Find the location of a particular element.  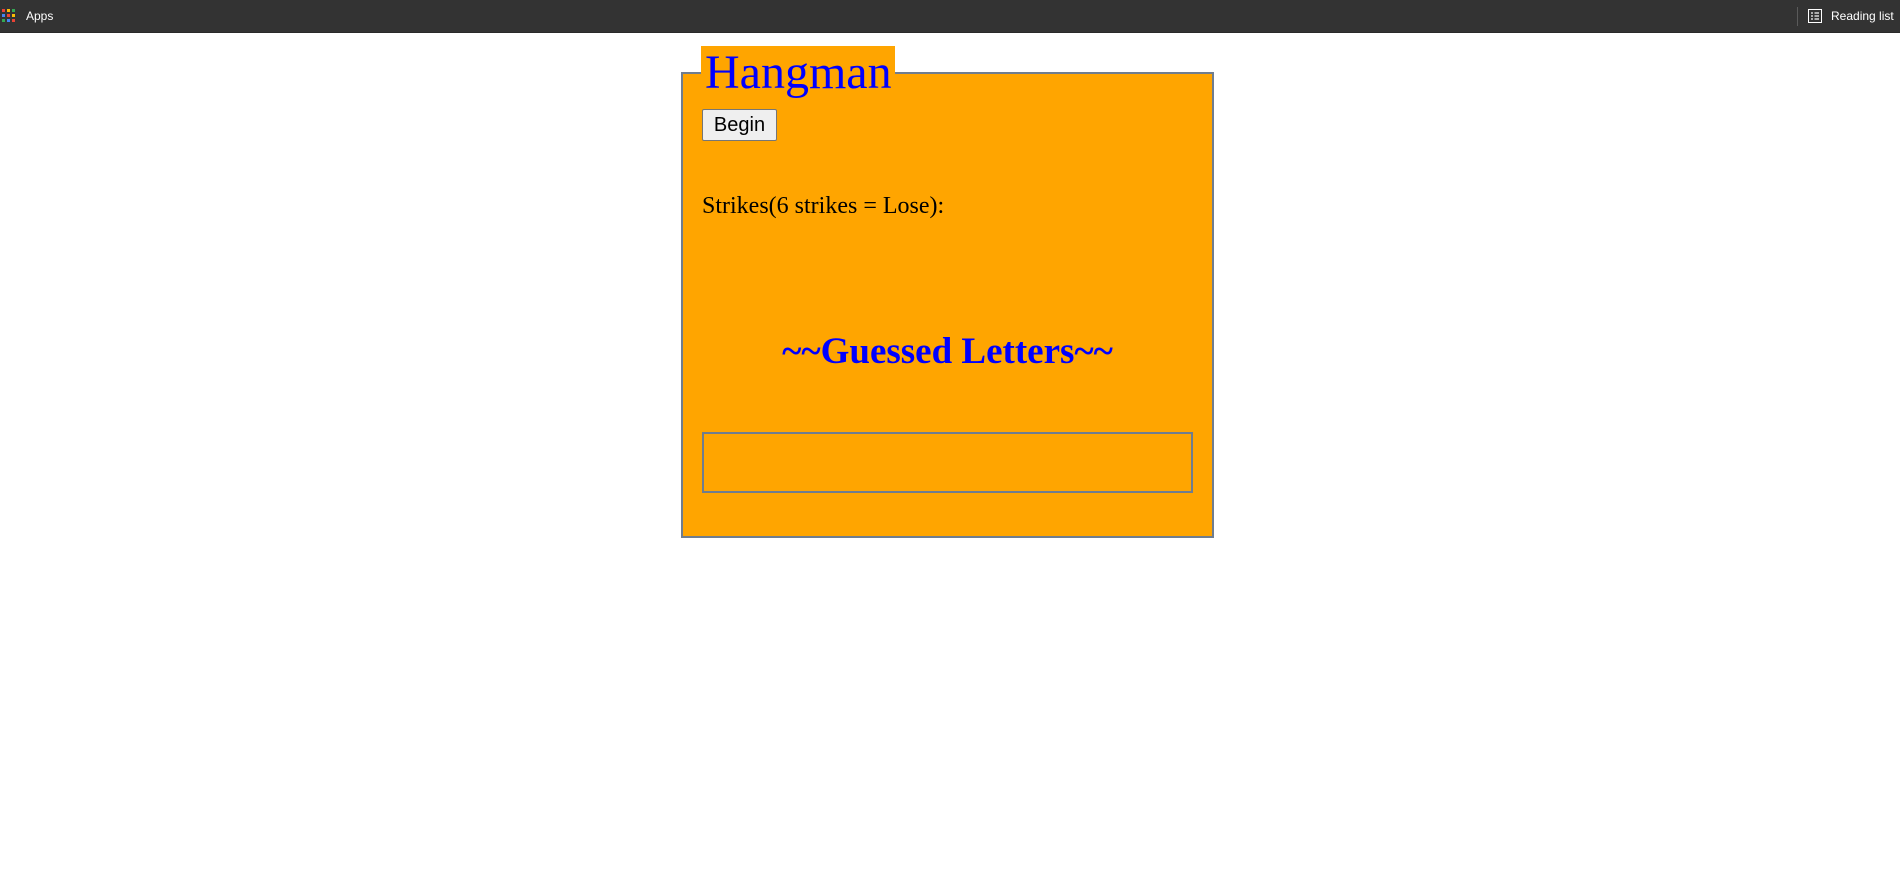

bookmarks-divider is located at coordinates (1797, 16).